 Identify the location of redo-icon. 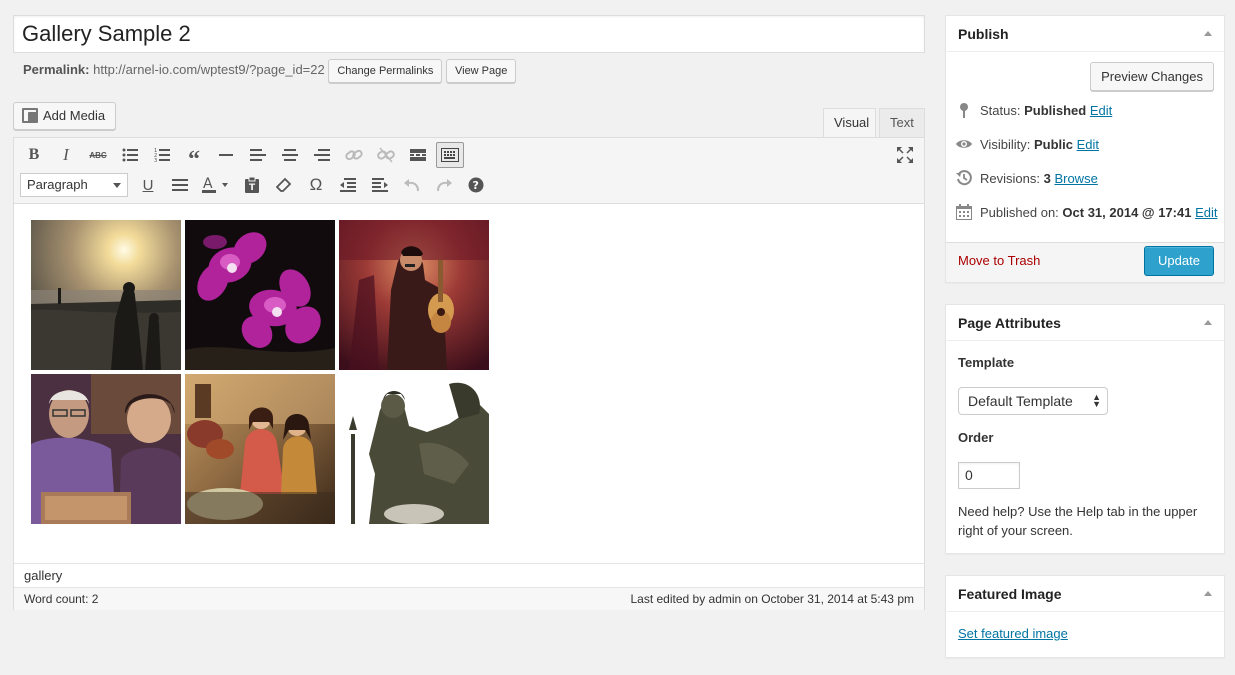
(444, 185).